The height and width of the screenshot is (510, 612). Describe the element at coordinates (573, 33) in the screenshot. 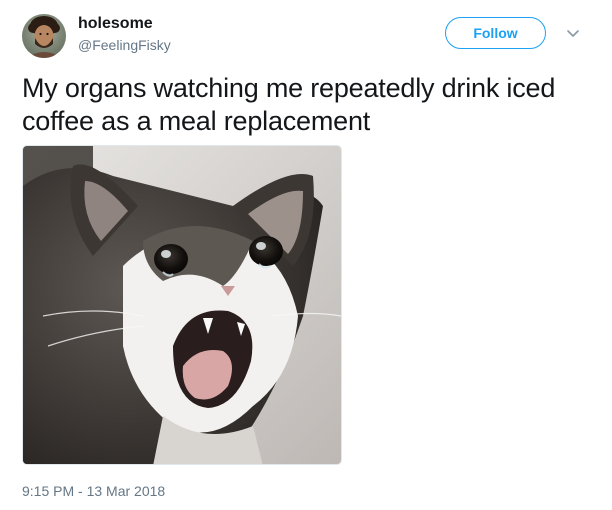

I see `chevron-down-icon` at that location.